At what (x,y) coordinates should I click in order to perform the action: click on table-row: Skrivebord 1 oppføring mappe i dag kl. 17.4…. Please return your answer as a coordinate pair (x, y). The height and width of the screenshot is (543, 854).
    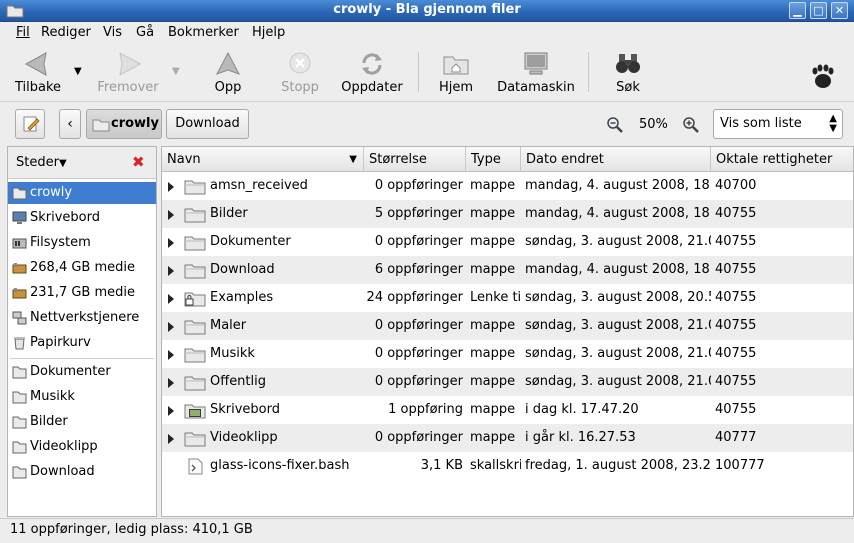
    Looking at the image, I should click on (507, 410).